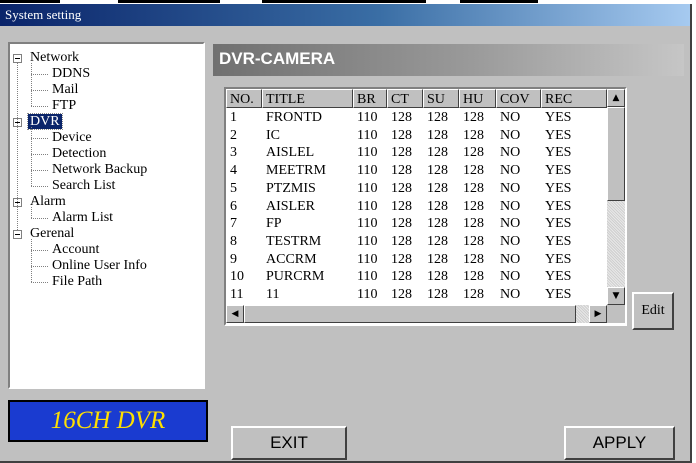  I want to click on tree-item-gerenal: Gerenal, so click(52, 234).